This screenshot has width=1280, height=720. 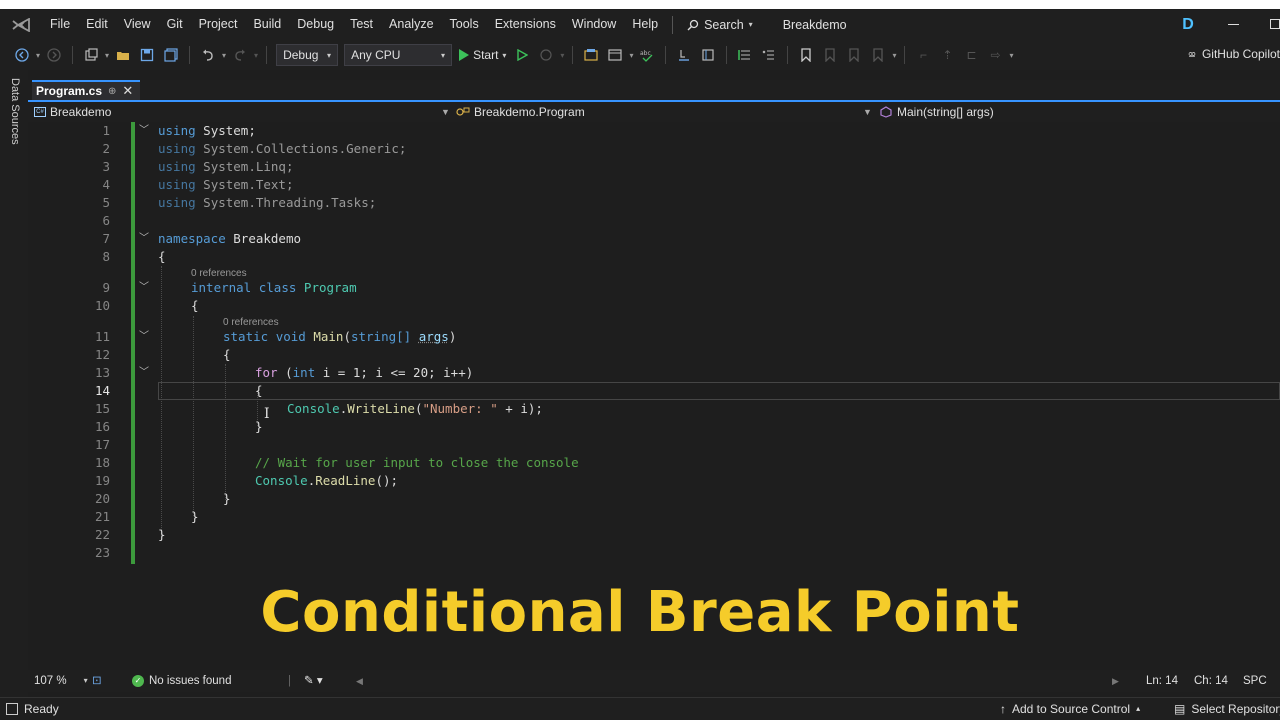 What do you see at coordinates (359, 681) in the screenshot?
I see `scroll-left-icon: ◀` at bounding box center [359, 681].